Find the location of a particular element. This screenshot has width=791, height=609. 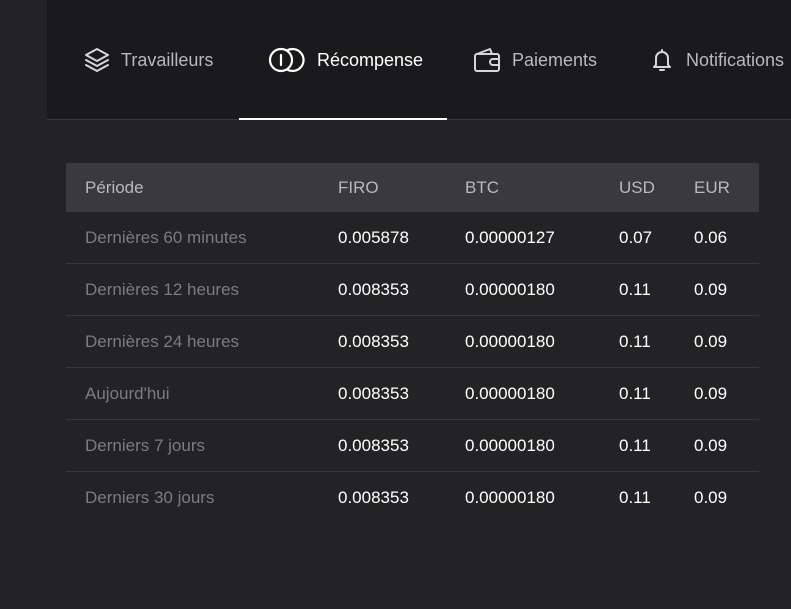

period-cell: Derniers 30 jours is located at coordinates (150, 497).